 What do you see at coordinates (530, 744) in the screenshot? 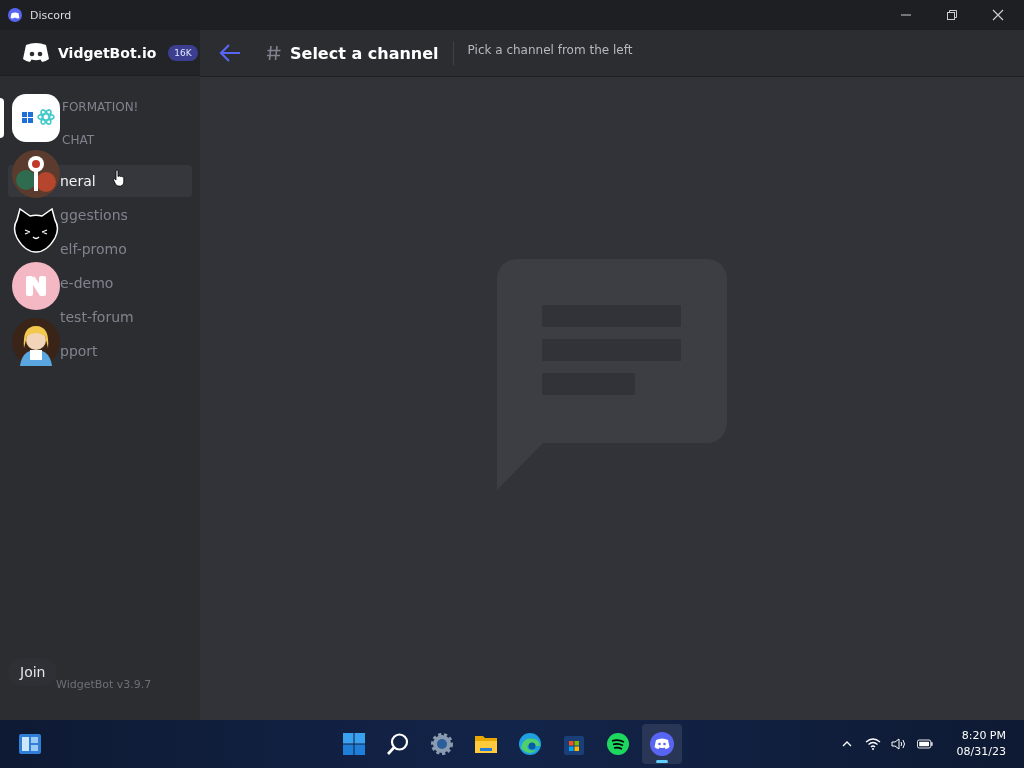
I see `browser-icon` at bounding box center [530, 744].